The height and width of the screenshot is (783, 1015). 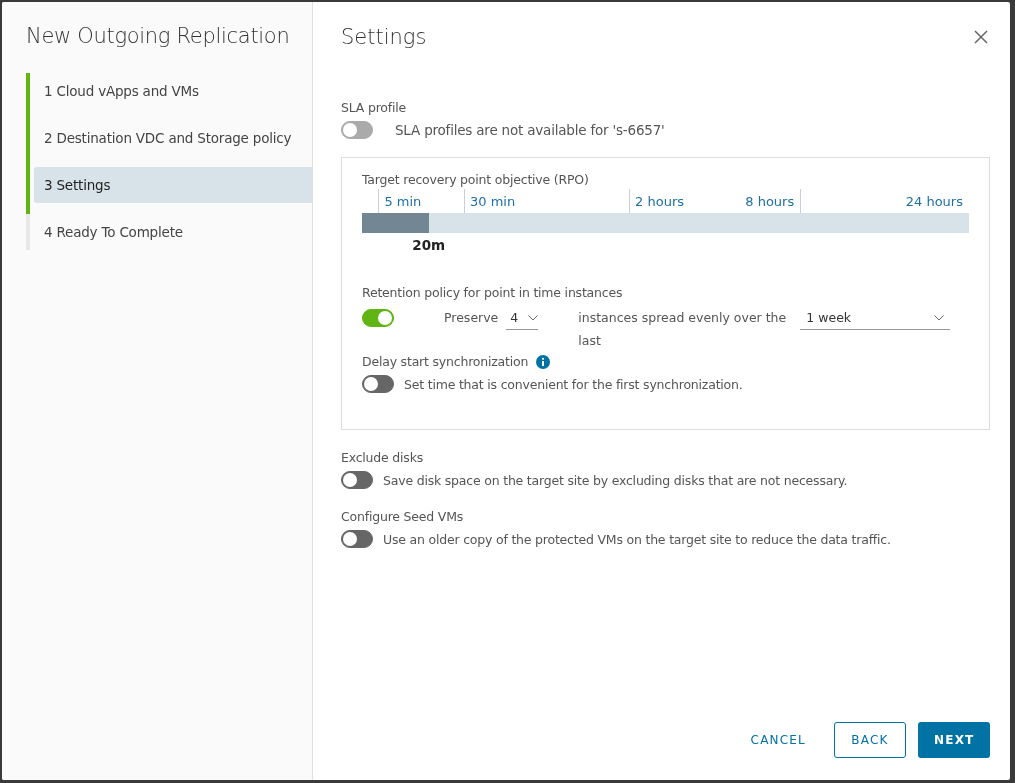 What do you see at coordinates (395, 223) in the screenshot?
I see `rpo-slider-fill` at bounding box center [395, 223].